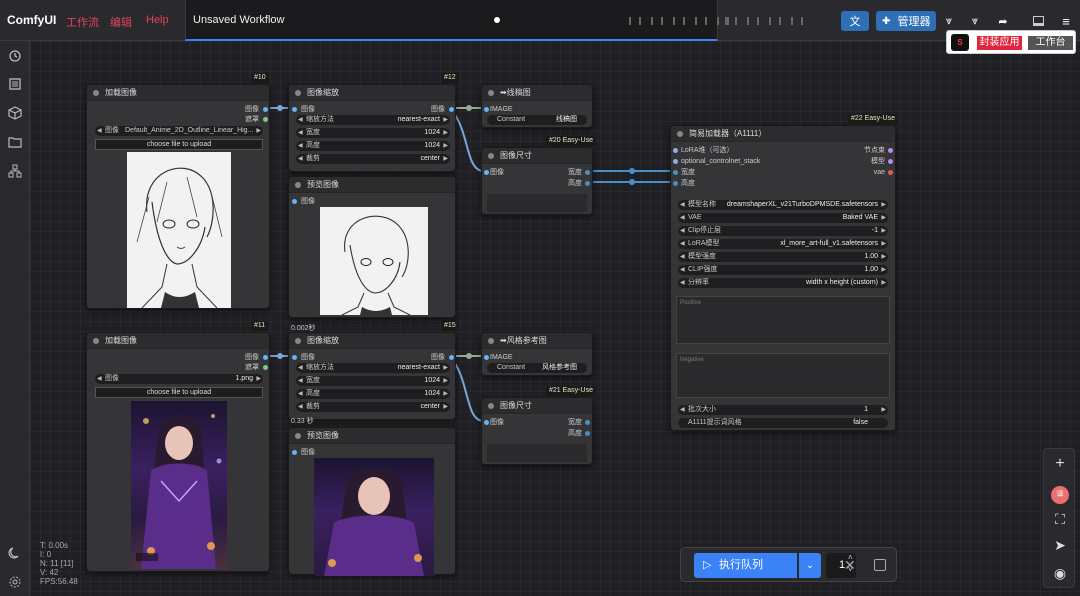  What do you see at coordinates (783, 218) in the screenshot?
I see `vae-widget: VAEBaked VAE` at bounding box center [783, 218].